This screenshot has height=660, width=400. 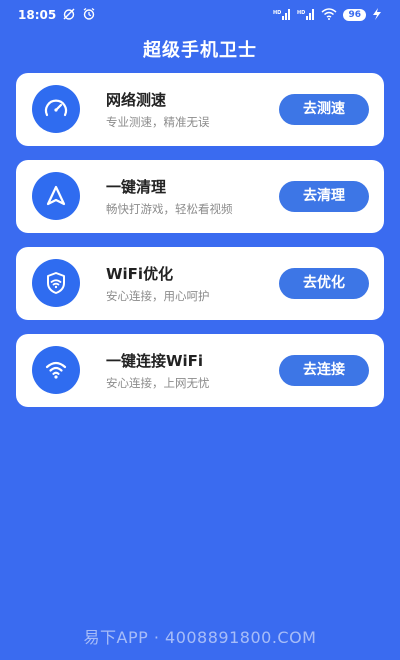 What do you see at coordinates (140, 274) in the screenshot?
I see `card-title: WiFi优化` at bounding box center [140, 274].